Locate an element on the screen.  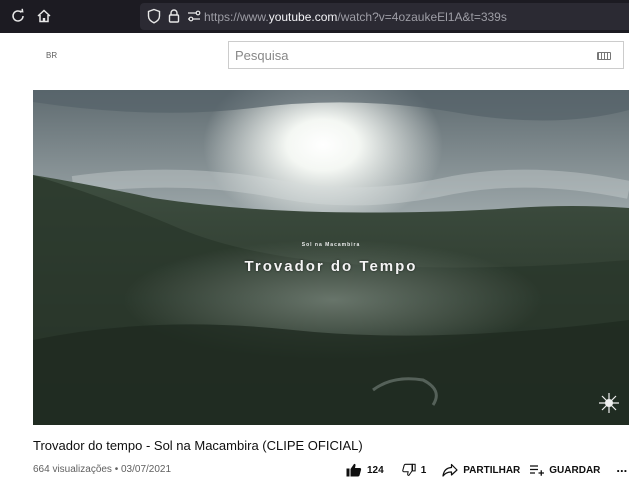
dislike-button: 1 is located at coordinates (414, 470).